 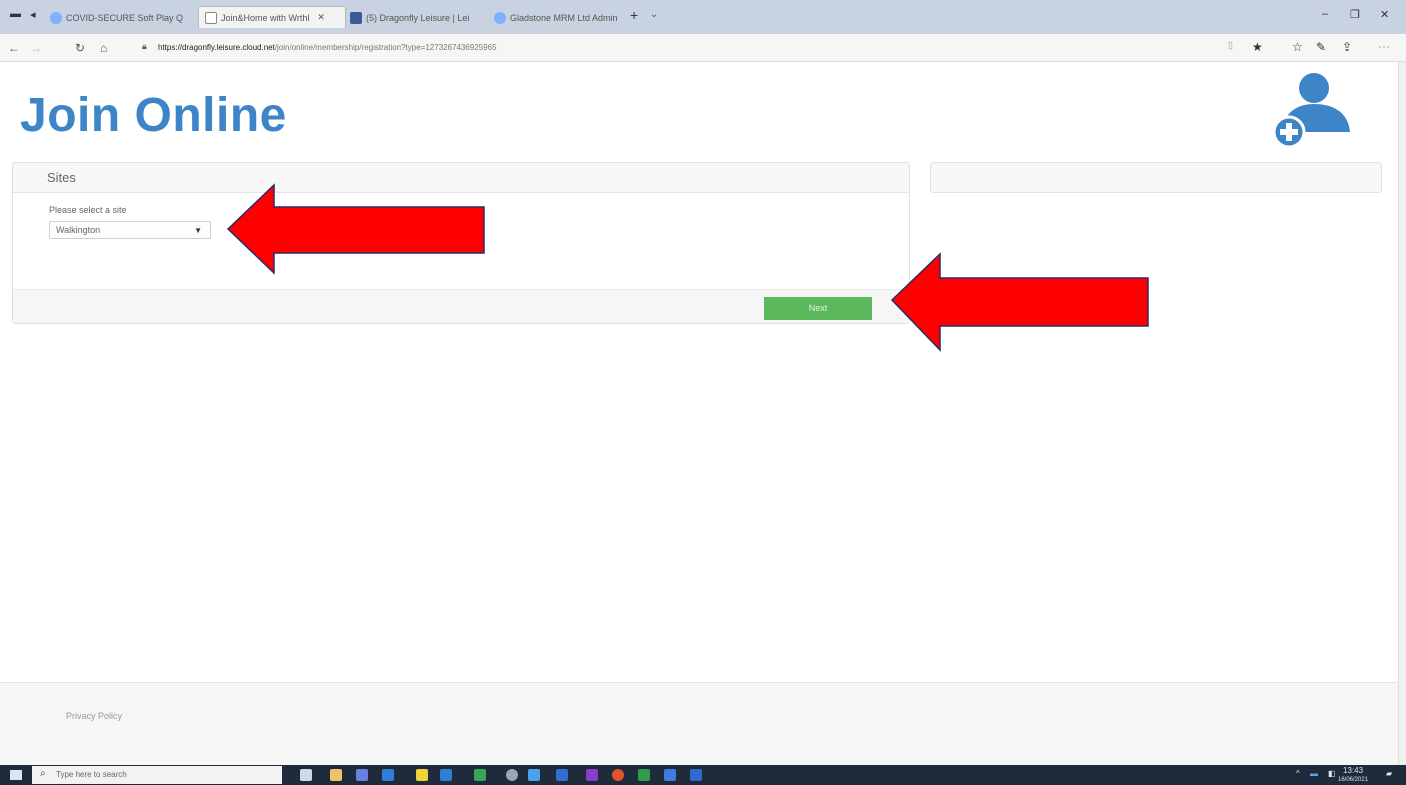 I want to click on search-placeholder: Type here to search, so click(x=91, y=774).